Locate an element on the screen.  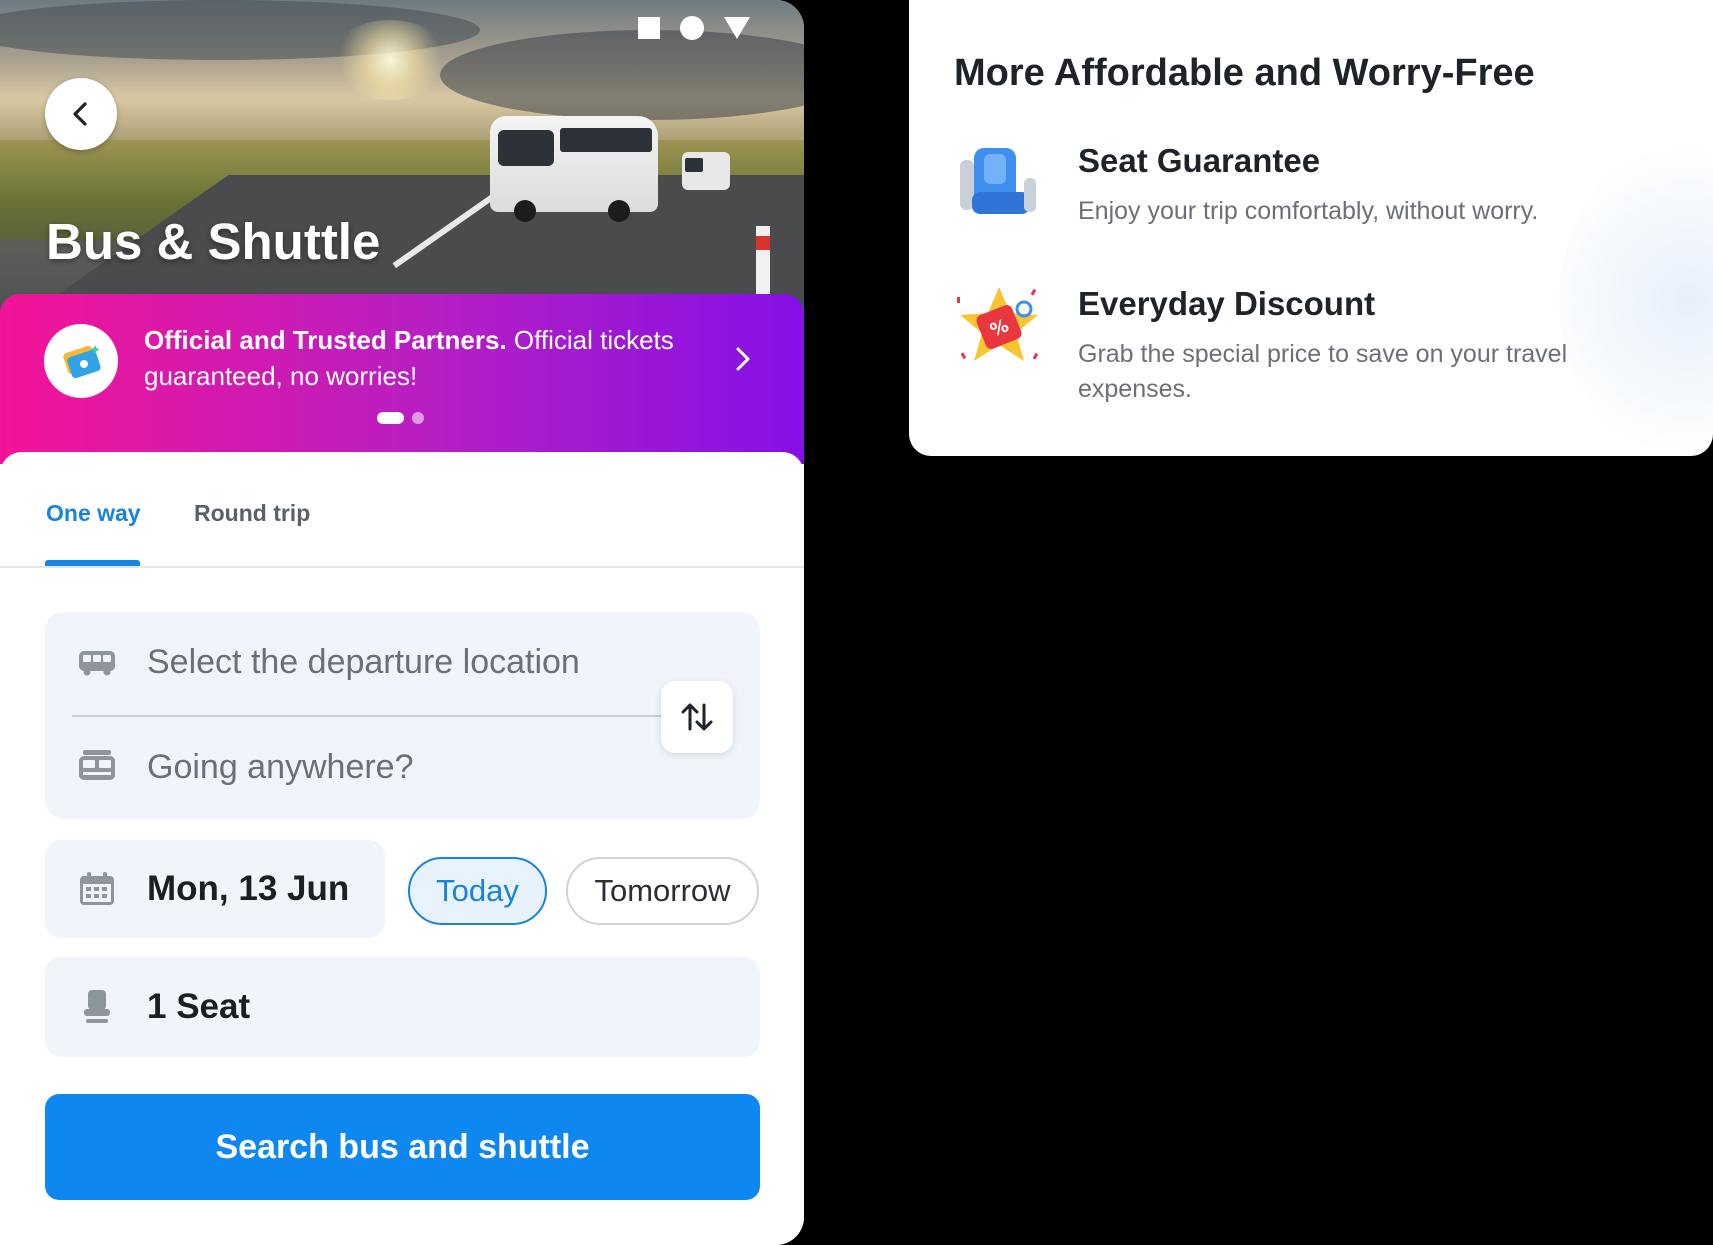
triangle-icon is located at coordinates (737, 28).